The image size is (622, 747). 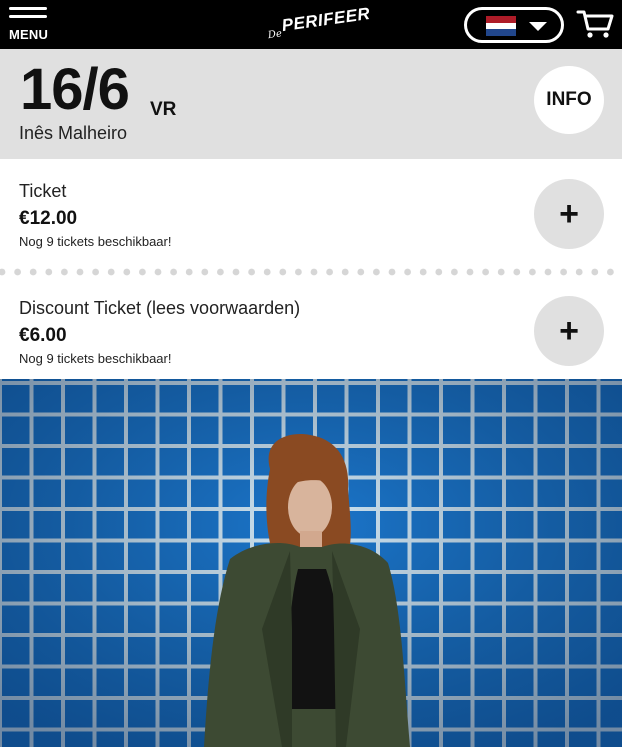 What do you see at coordinates (75, 89) in the screenshot?
I see `event-date: 16/6` at bounding box center [75, 89].